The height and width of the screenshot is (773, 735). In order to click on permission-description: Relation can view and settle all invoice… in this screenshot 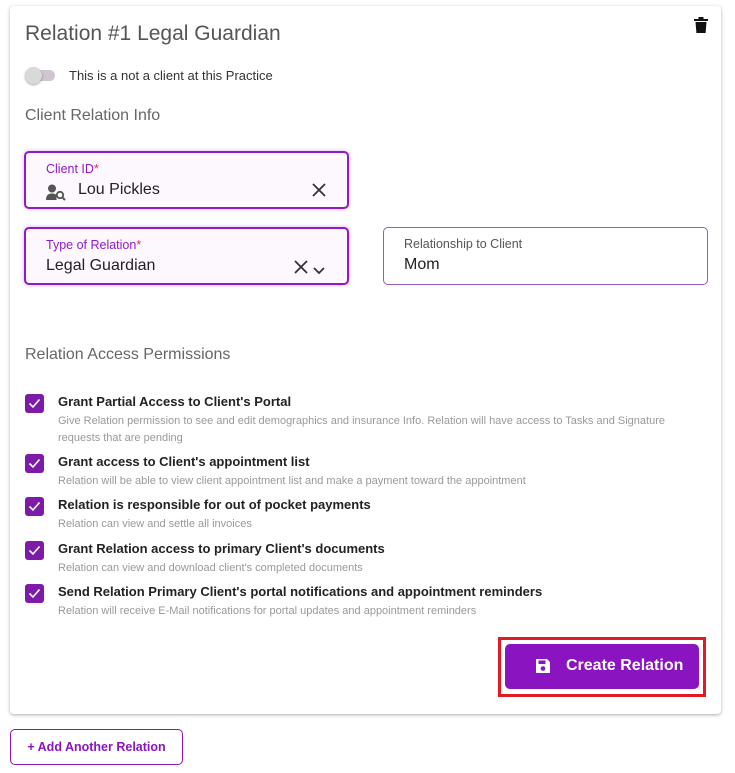, I will do `click(155, 524)`.